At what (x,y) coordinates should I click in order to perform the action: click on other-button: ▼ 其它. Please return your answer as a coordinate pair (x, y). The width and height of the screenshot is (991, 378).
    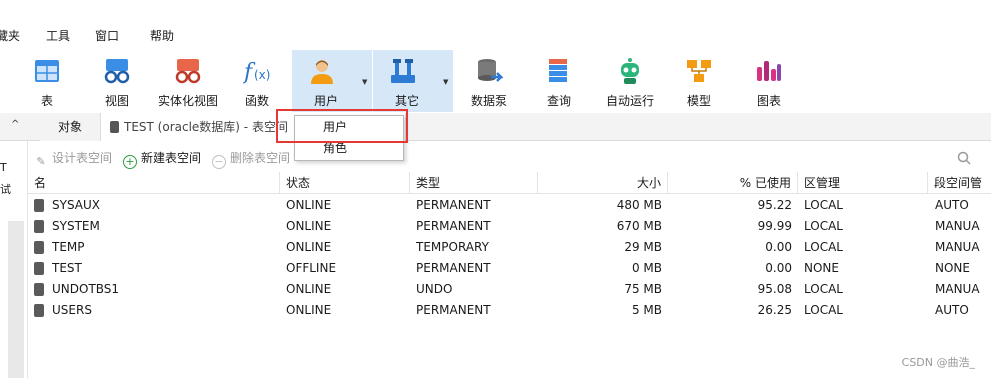
    Looking at the image, I should click on (413, 81).